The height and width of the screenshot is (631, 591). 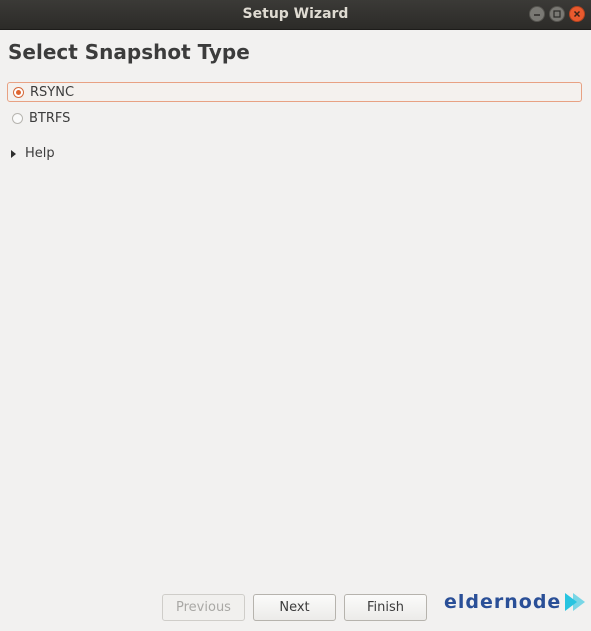 I want to click on title-bar: Setup Wizard, so click(x=295, y=15).